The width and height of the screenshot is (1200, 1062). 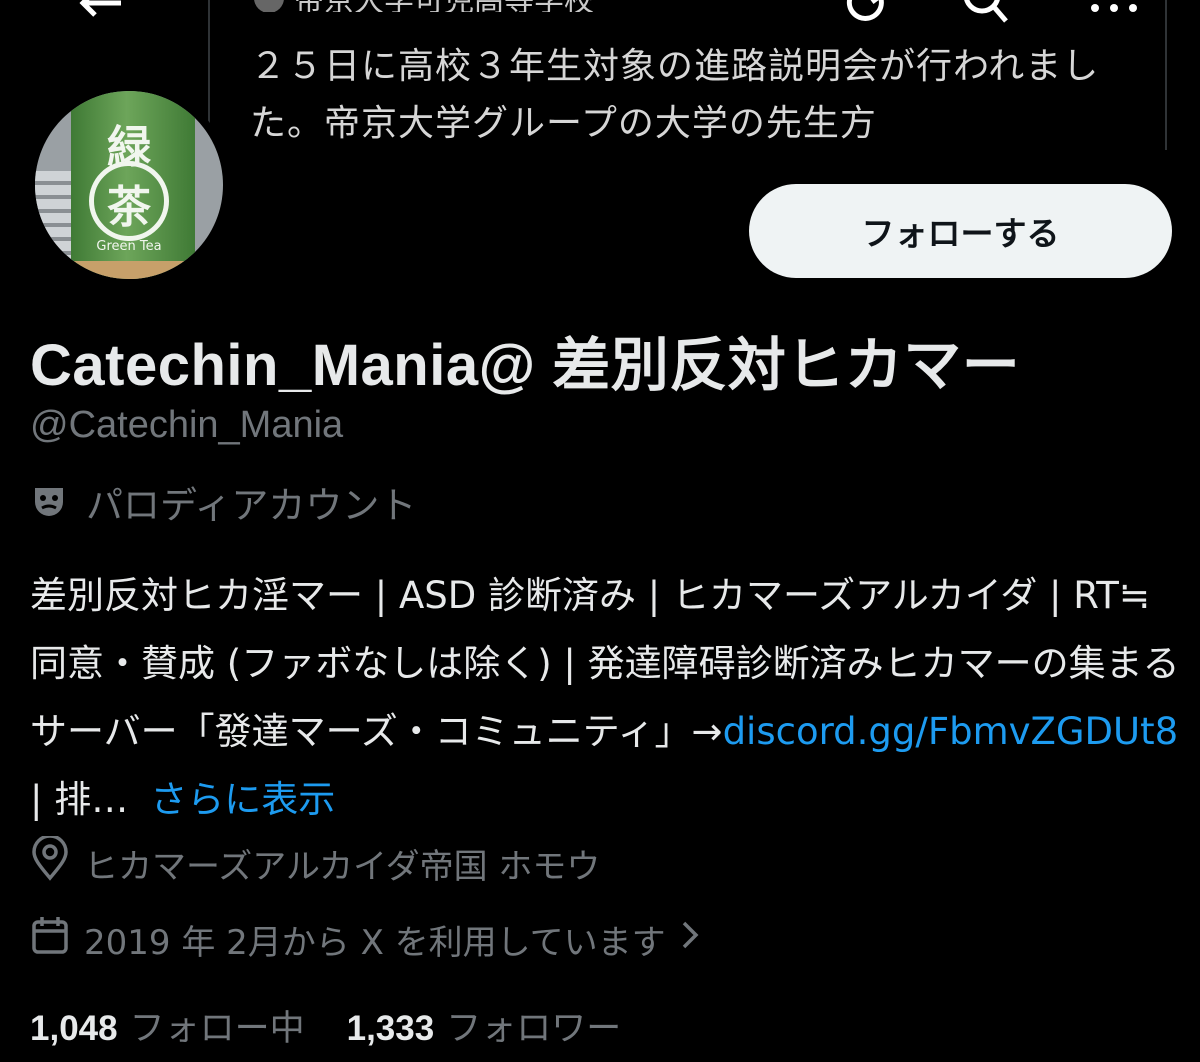 What do you see at coordinates (129, 246) in the screenshot?
I see `avatar-label: Green Tea` at bounding box center [129, 246].